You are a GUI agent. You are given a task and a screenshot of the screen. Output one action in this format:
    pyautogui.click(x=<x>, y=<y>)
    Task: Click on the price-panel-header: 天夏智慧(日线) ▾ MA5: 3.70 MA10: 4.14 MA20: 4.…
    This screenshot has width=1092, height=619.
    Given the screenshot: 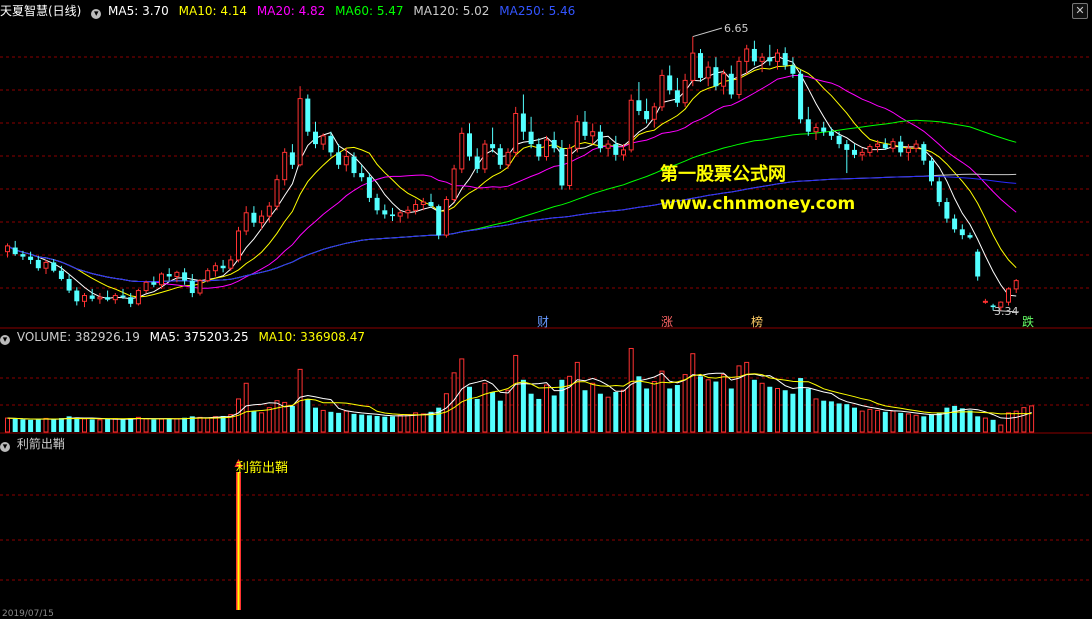 What is the action you would take?
    pyautogui.click(x=290, y=11)
    